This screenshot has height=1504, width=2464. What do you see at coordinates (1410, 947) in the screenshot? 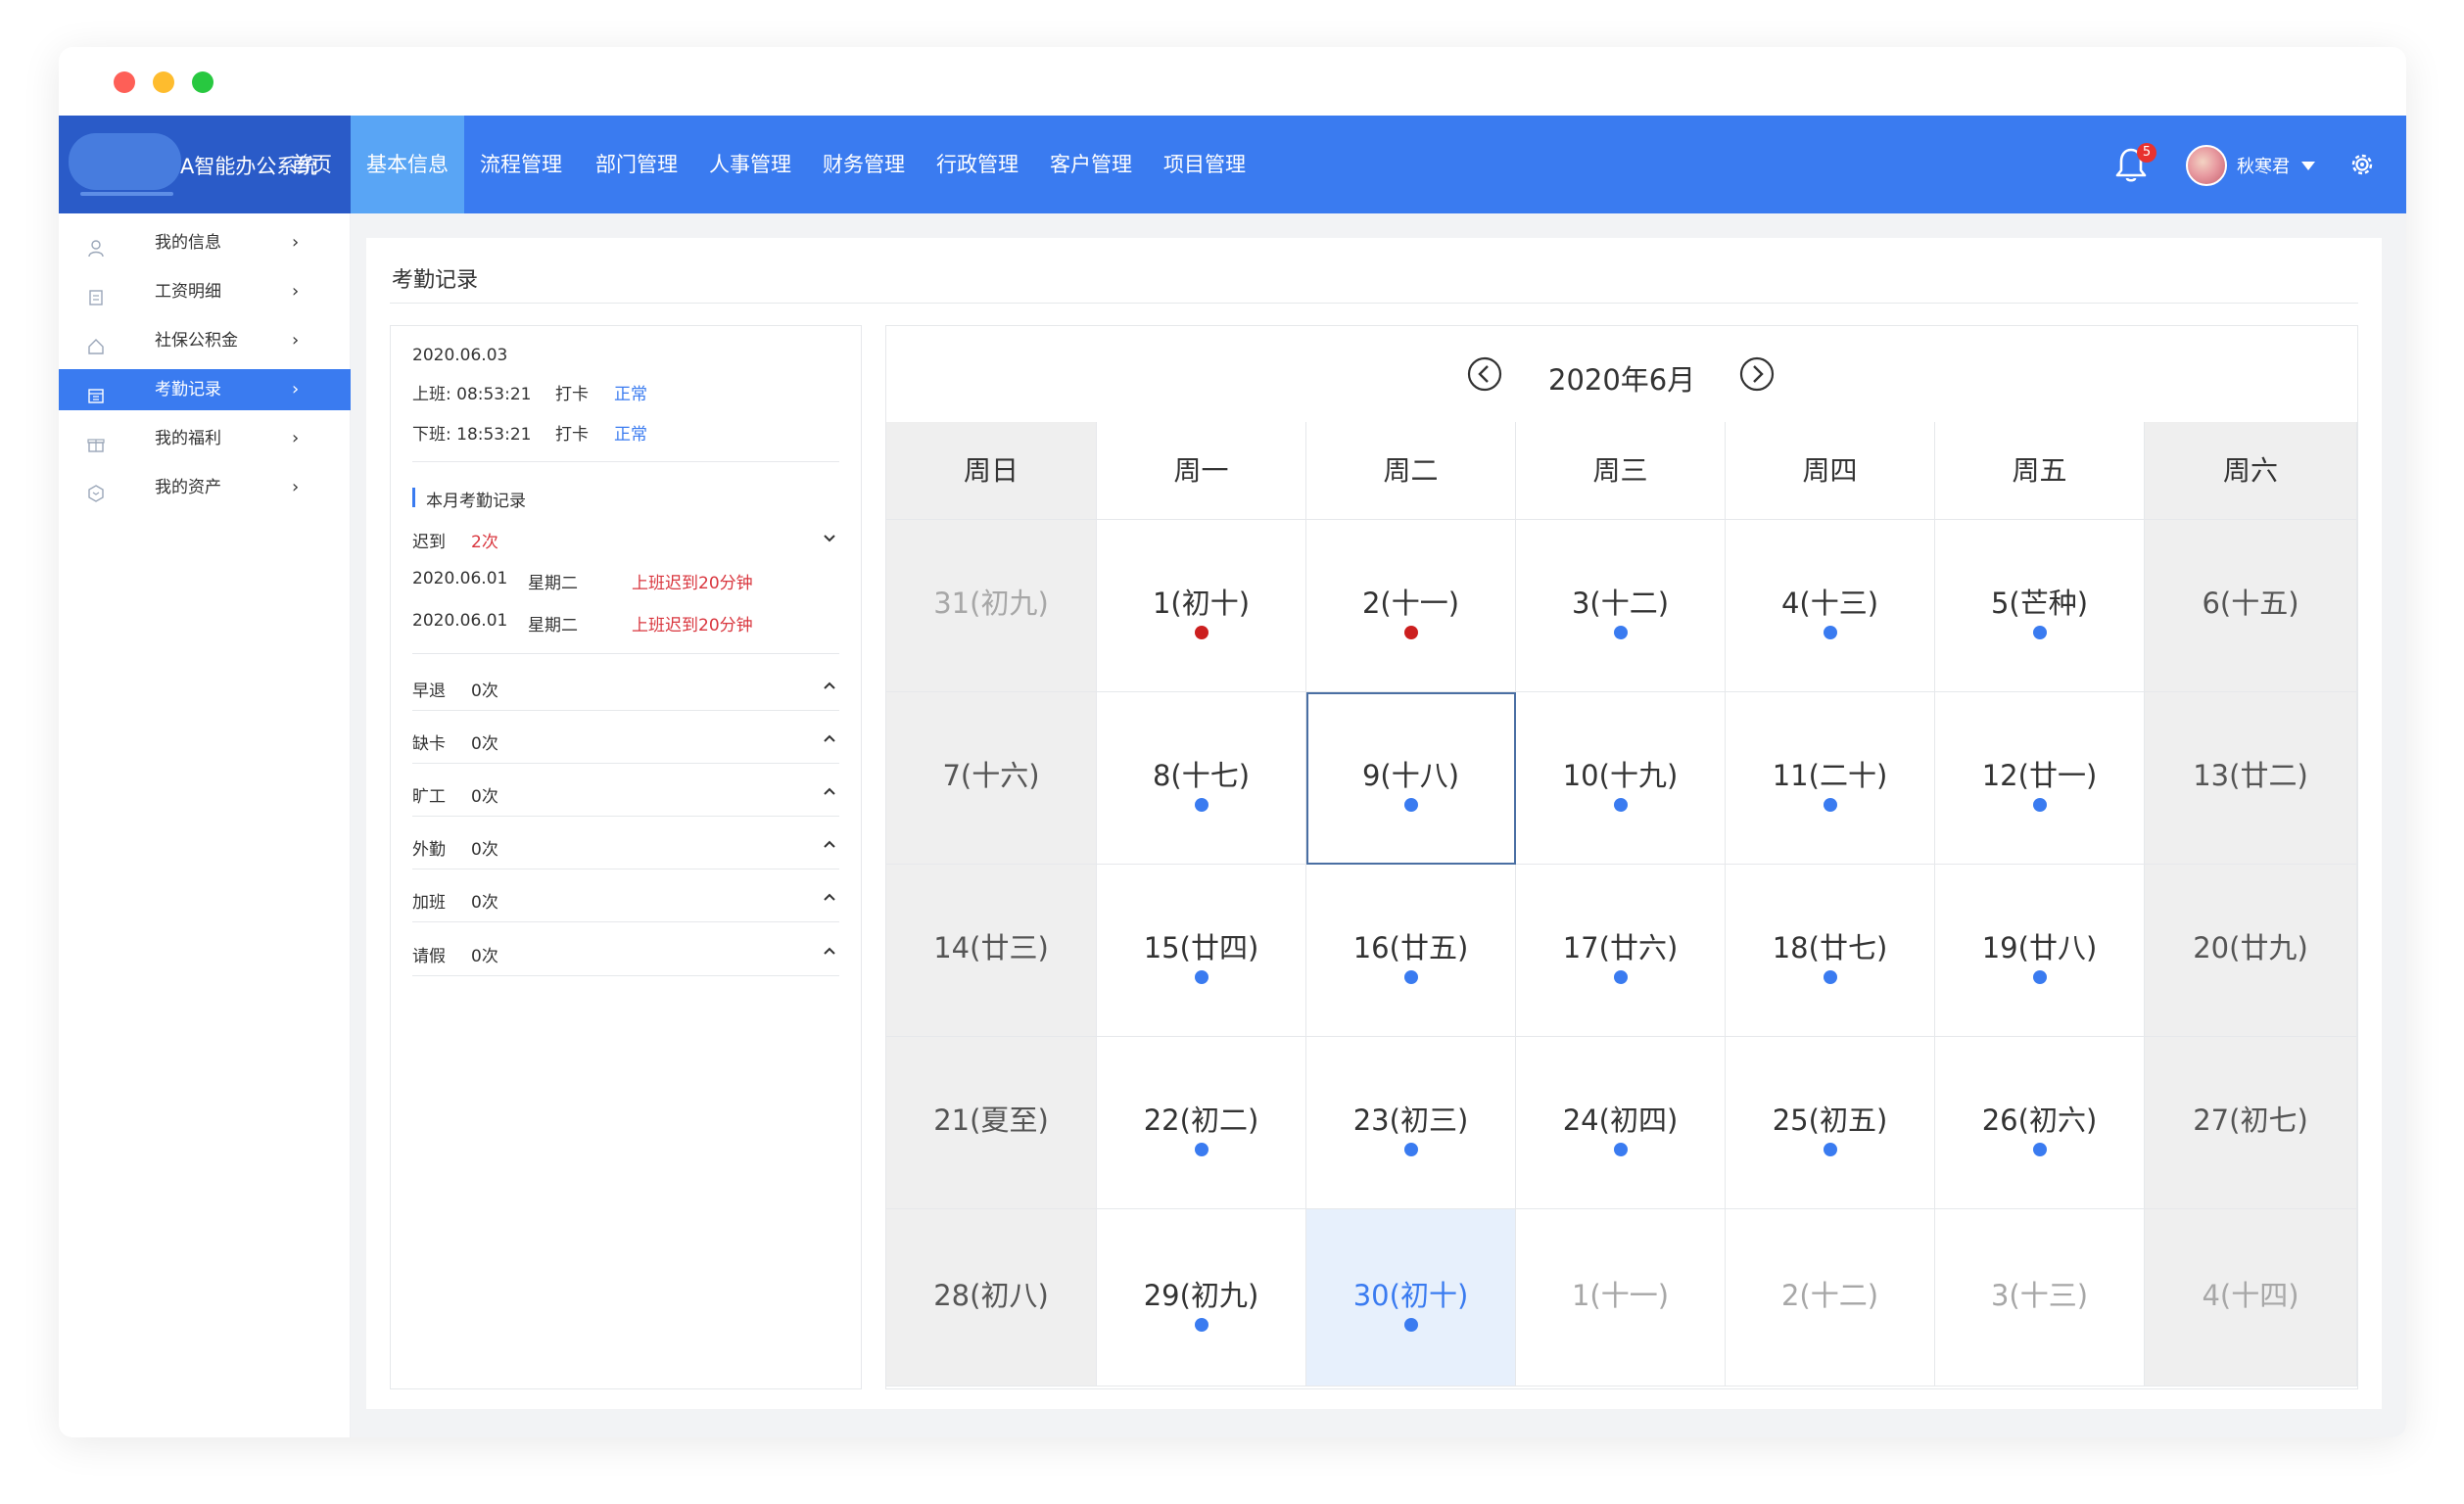
I see `calendar-day-label: 16(廿五)` at bounding box center [1410, 947].